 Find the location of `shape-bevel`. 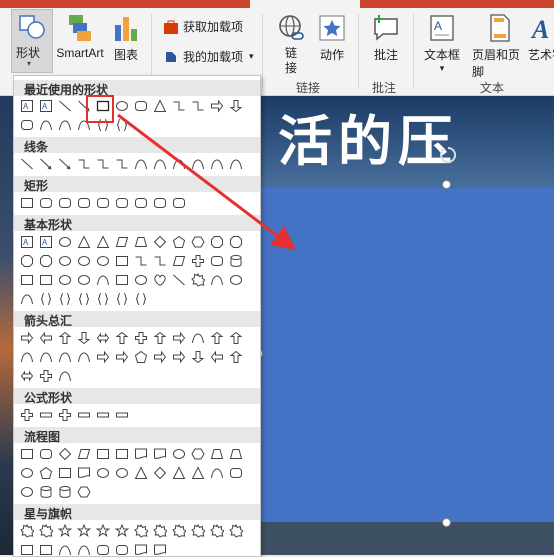

shape-bevel is located at coordinates (46, 280).